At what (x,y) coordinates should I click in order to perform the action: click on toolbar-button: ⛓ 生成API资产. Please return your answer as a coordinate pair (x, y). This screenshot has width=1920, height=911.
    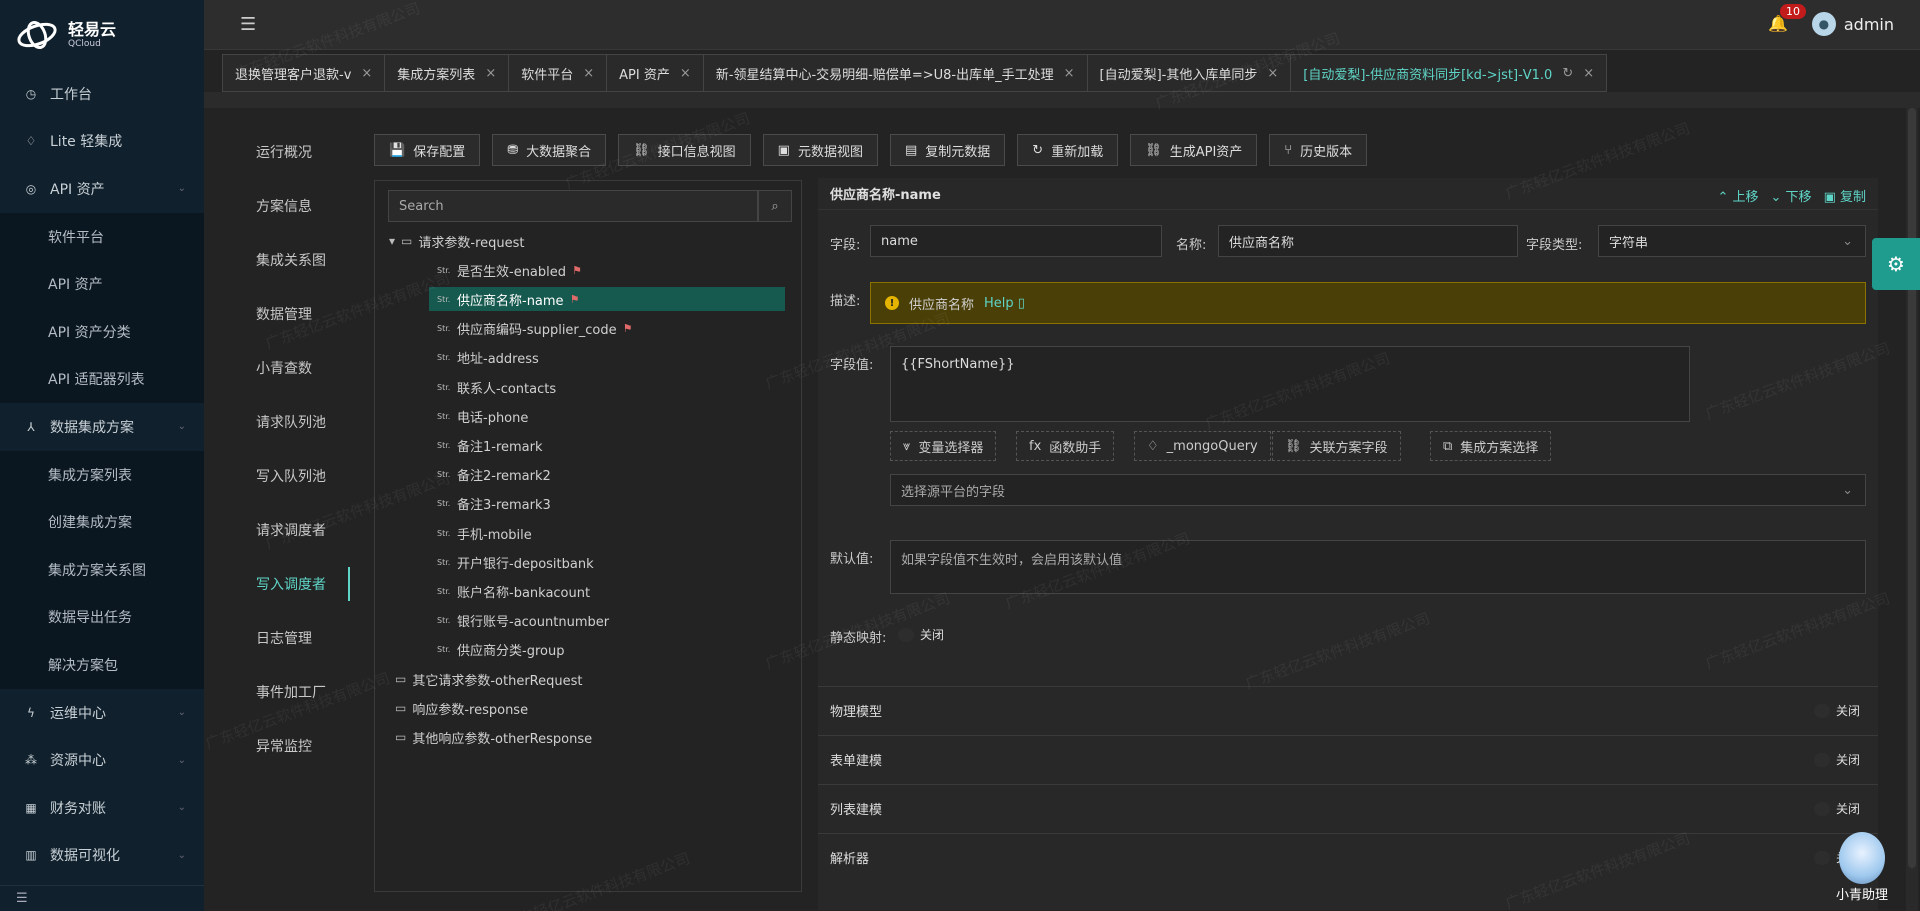
    Looking at the image, I should click on (1194, 150).